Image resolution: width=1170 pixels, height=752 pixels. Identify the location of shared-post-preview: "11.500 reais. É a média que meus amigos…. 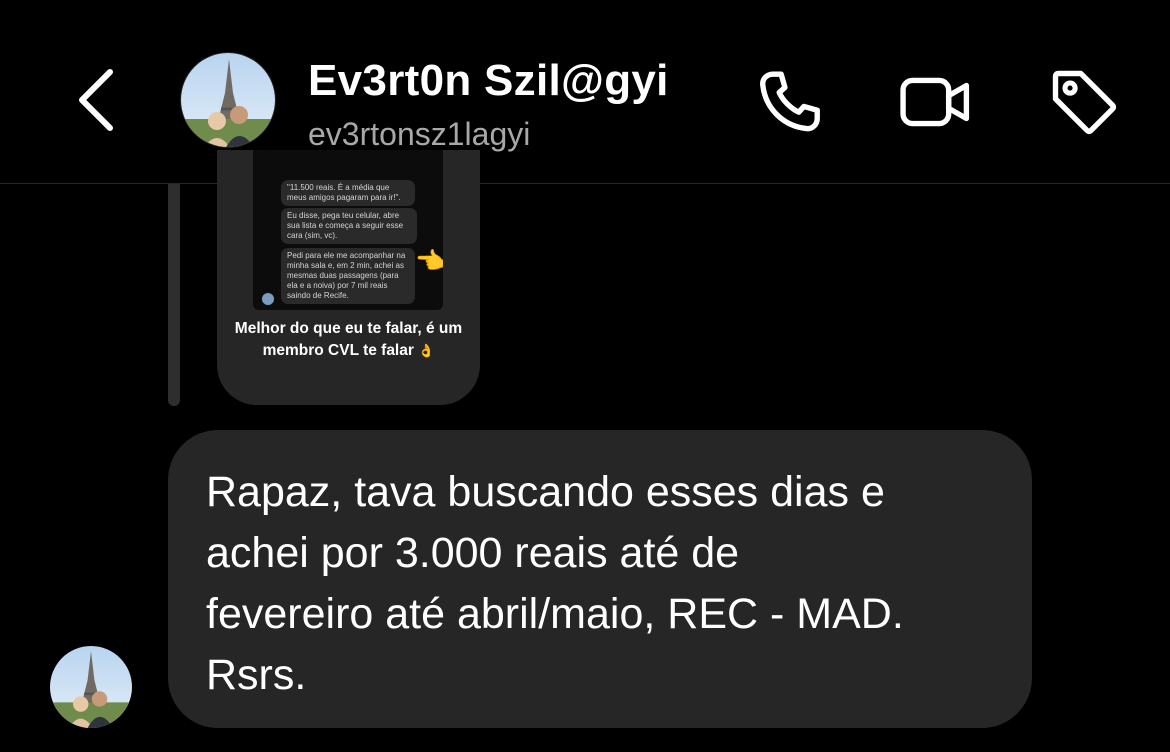
(348, 277).